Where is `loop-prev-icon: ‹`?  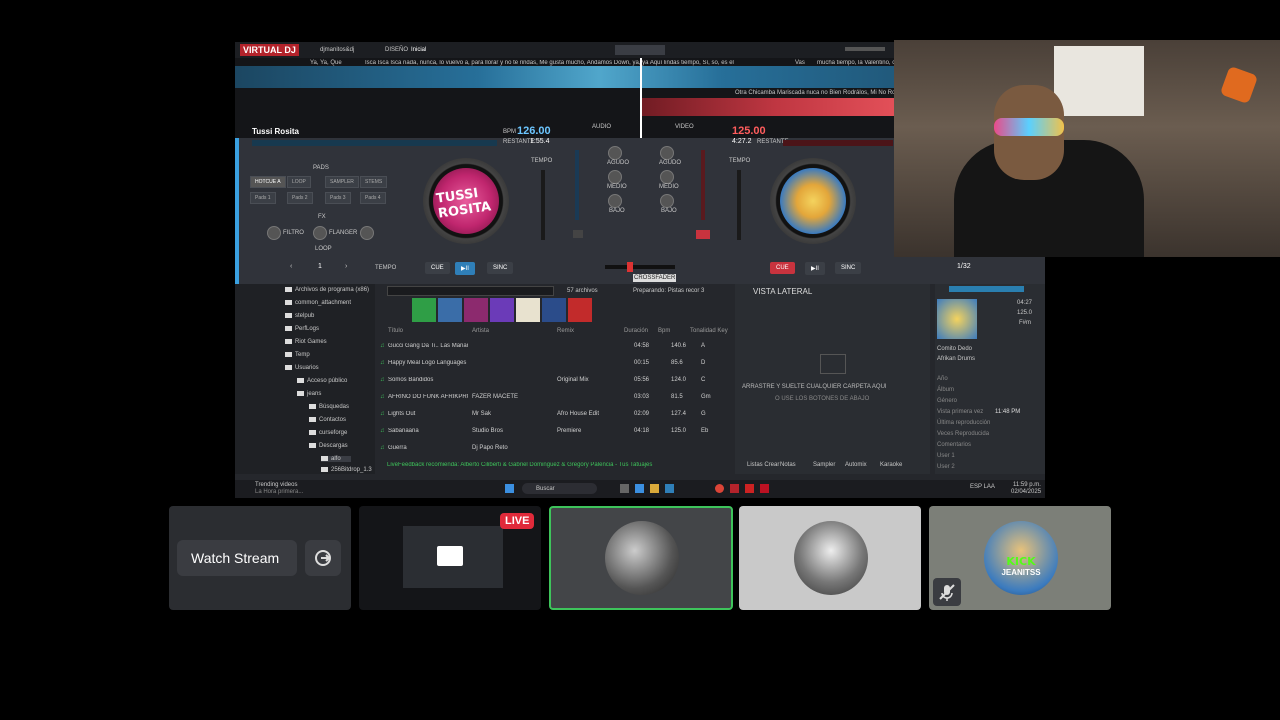
loop-prev-icon: ‹ is located at coordinates (291, 266).